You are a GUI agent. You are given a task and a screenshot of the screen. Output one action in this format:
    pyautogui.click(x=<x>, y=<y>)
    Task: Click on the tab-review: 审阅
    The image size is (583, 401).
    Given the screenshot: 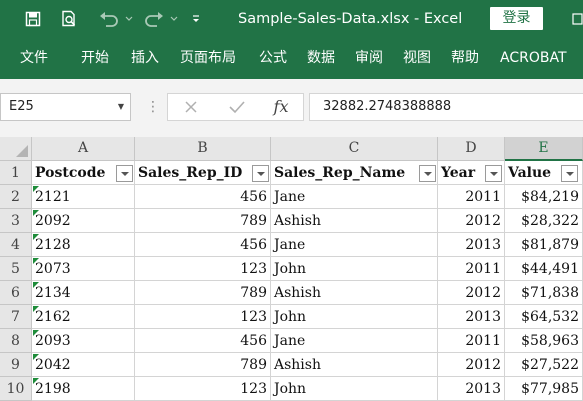 What is the action you would take?
    pyautogui.click(x=369, y=58)
    